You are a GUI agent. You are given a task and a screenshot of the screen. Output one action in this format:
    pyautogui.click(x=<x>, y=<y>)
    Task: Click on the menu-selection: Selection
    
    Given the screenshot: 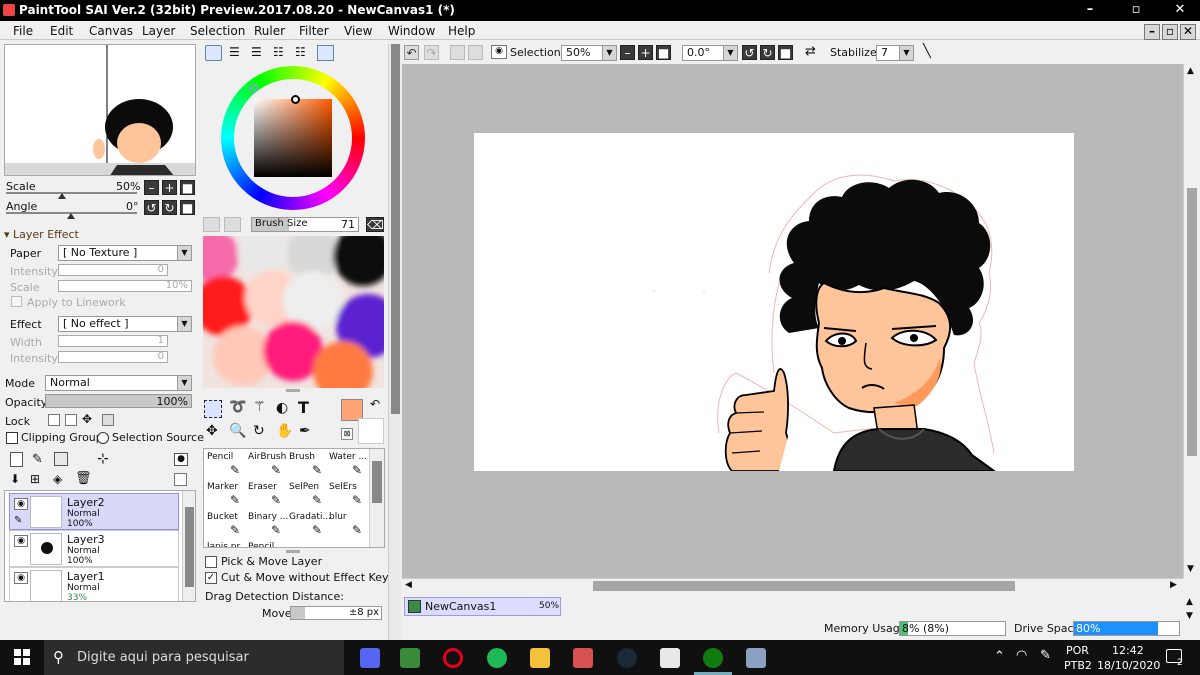 What is the action you would take?
    pyautogui.click(x=217, y=31)
    